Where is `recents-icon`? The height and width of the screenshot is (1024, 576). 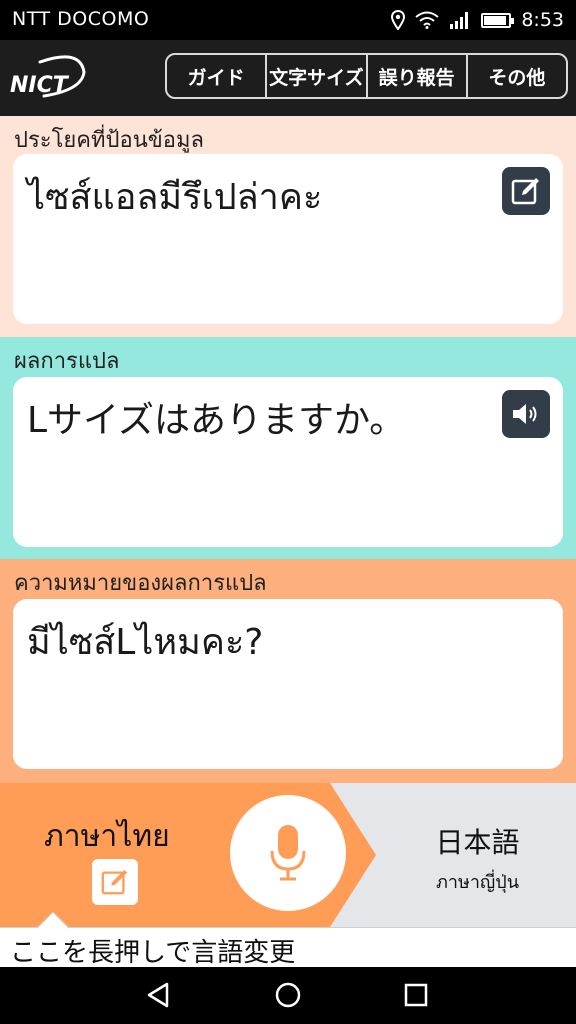 recents-icon is located at coordinates (416, 995).